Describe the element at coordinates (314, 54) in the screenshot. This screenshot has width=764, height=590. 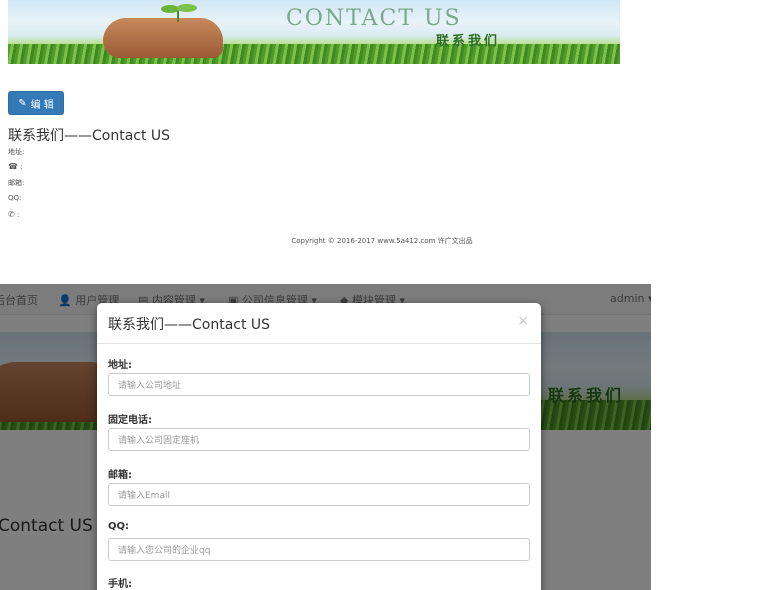
I see `grass-decoration` at that location.